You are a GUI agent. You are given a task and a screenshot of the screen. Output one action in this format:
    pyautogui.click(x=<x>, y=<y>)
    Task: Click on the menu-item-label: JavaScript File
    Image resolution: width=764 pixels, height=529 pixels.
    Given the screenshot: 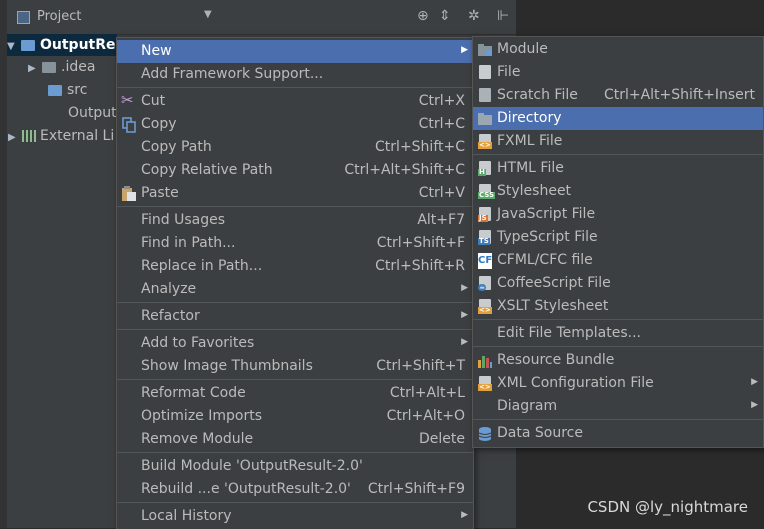 What is the action you would take?
    pyautogui.click(x=546, y=214)
    